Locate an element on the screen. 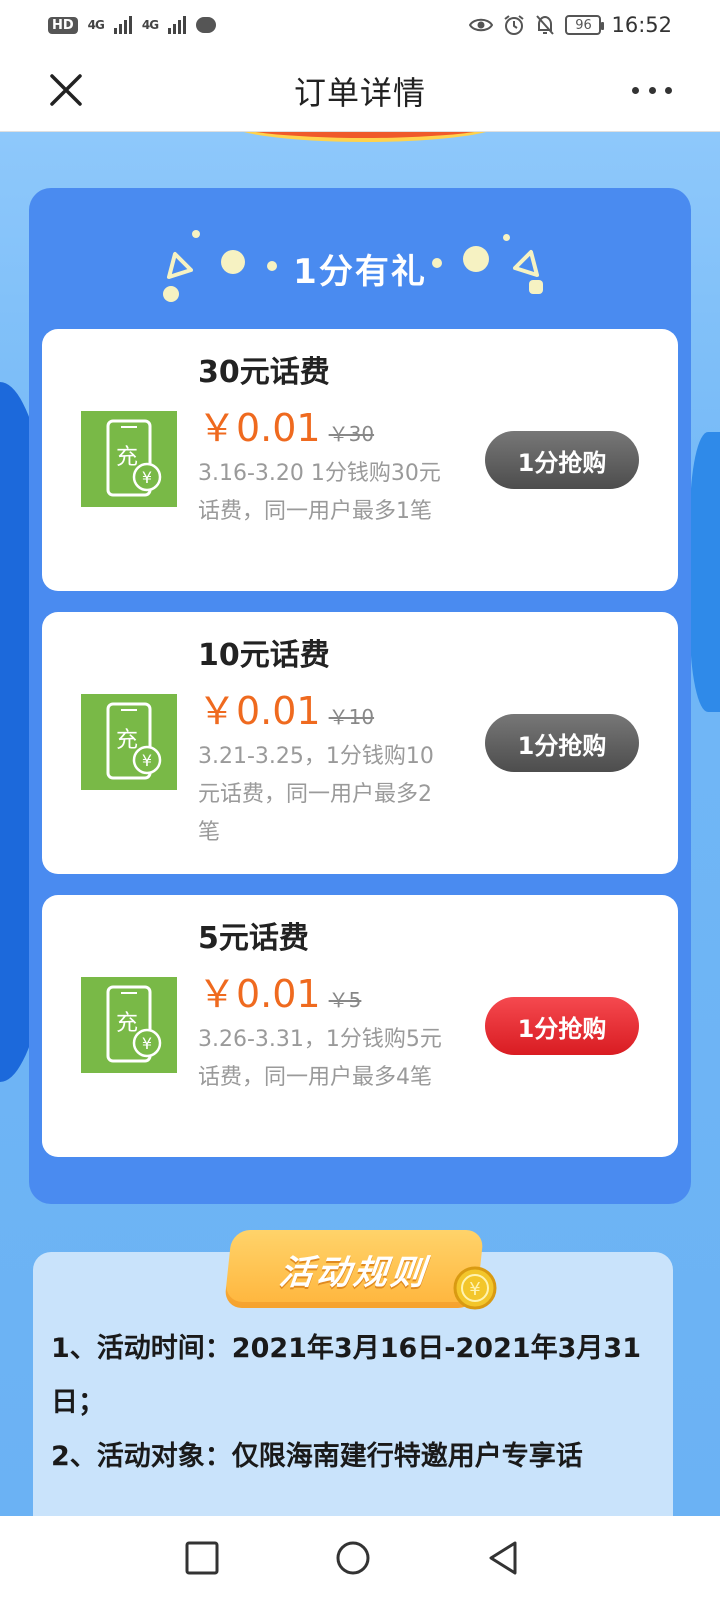 The width and height of the screenshot is (720, 1600). offer-name: 5元话费 is located at coordinates (253, 938).